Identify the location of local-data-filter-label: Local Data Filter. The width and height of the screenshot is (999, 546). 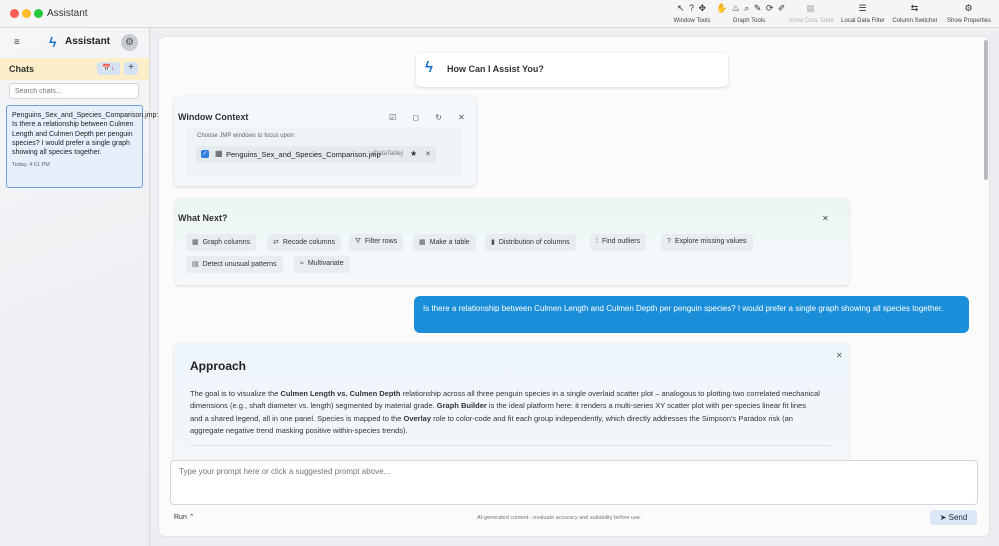
(863, 21).